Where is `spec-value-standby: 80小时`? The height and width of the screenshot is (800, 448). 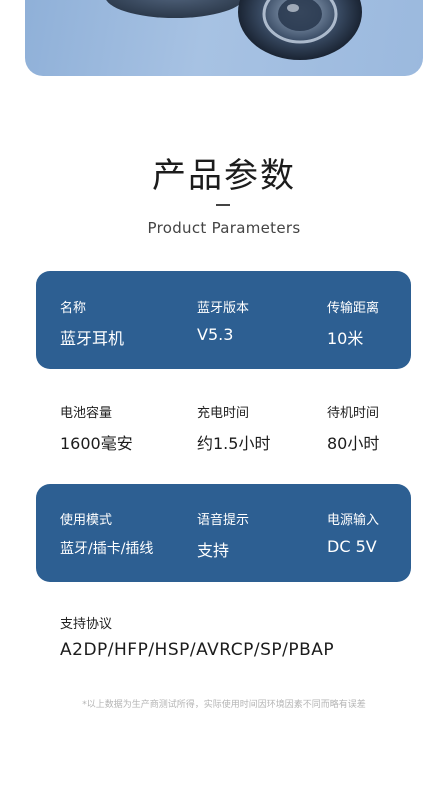
spec-value-standby: 80小时 is located at coordinates (353, 443).